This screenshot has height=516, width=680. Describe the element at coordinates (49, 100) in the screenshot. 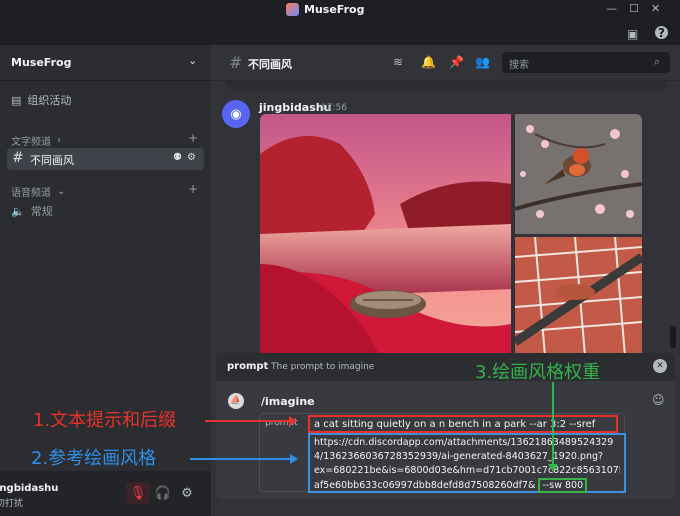

I see `events-label: 组织活动` at that location.